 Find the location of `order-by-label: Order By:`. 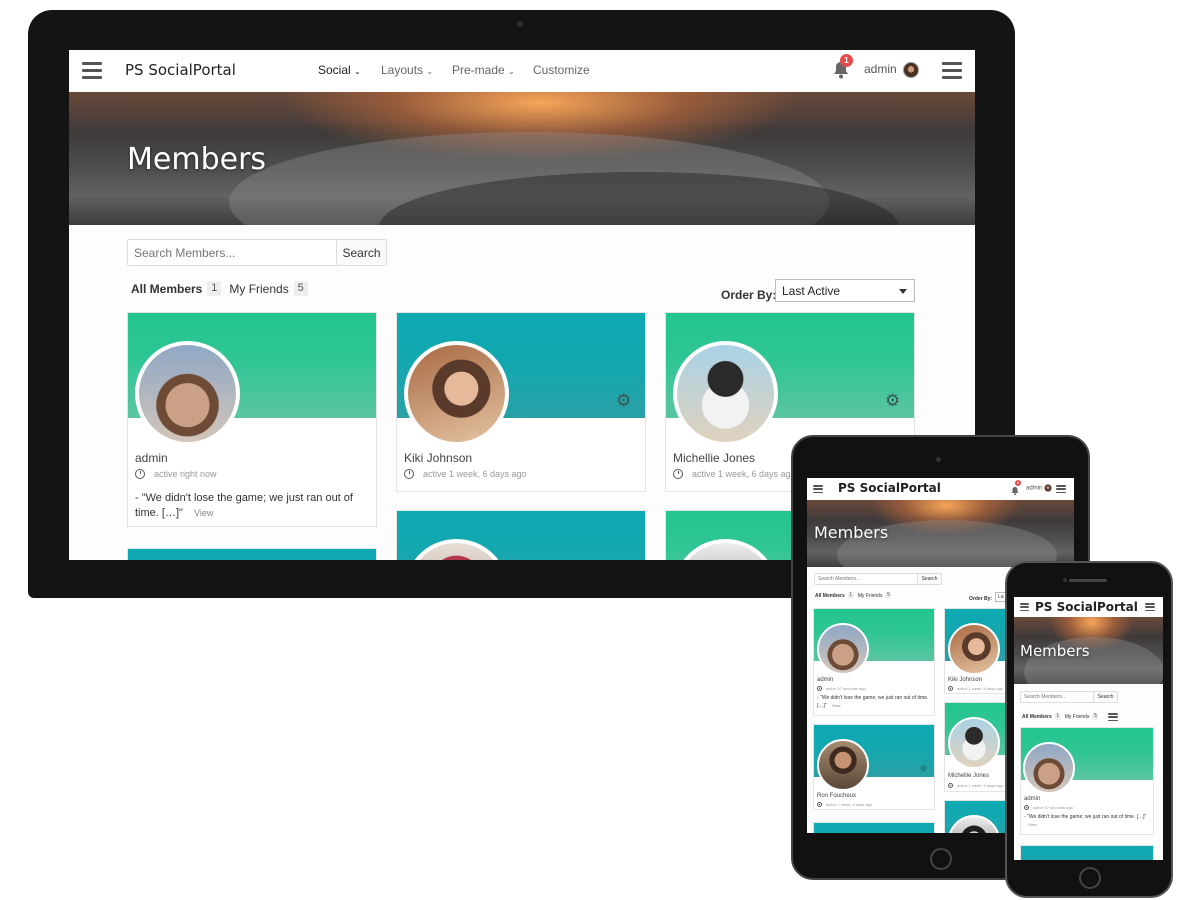

order-by-label: Order By: is located at coordinates (981, 599).